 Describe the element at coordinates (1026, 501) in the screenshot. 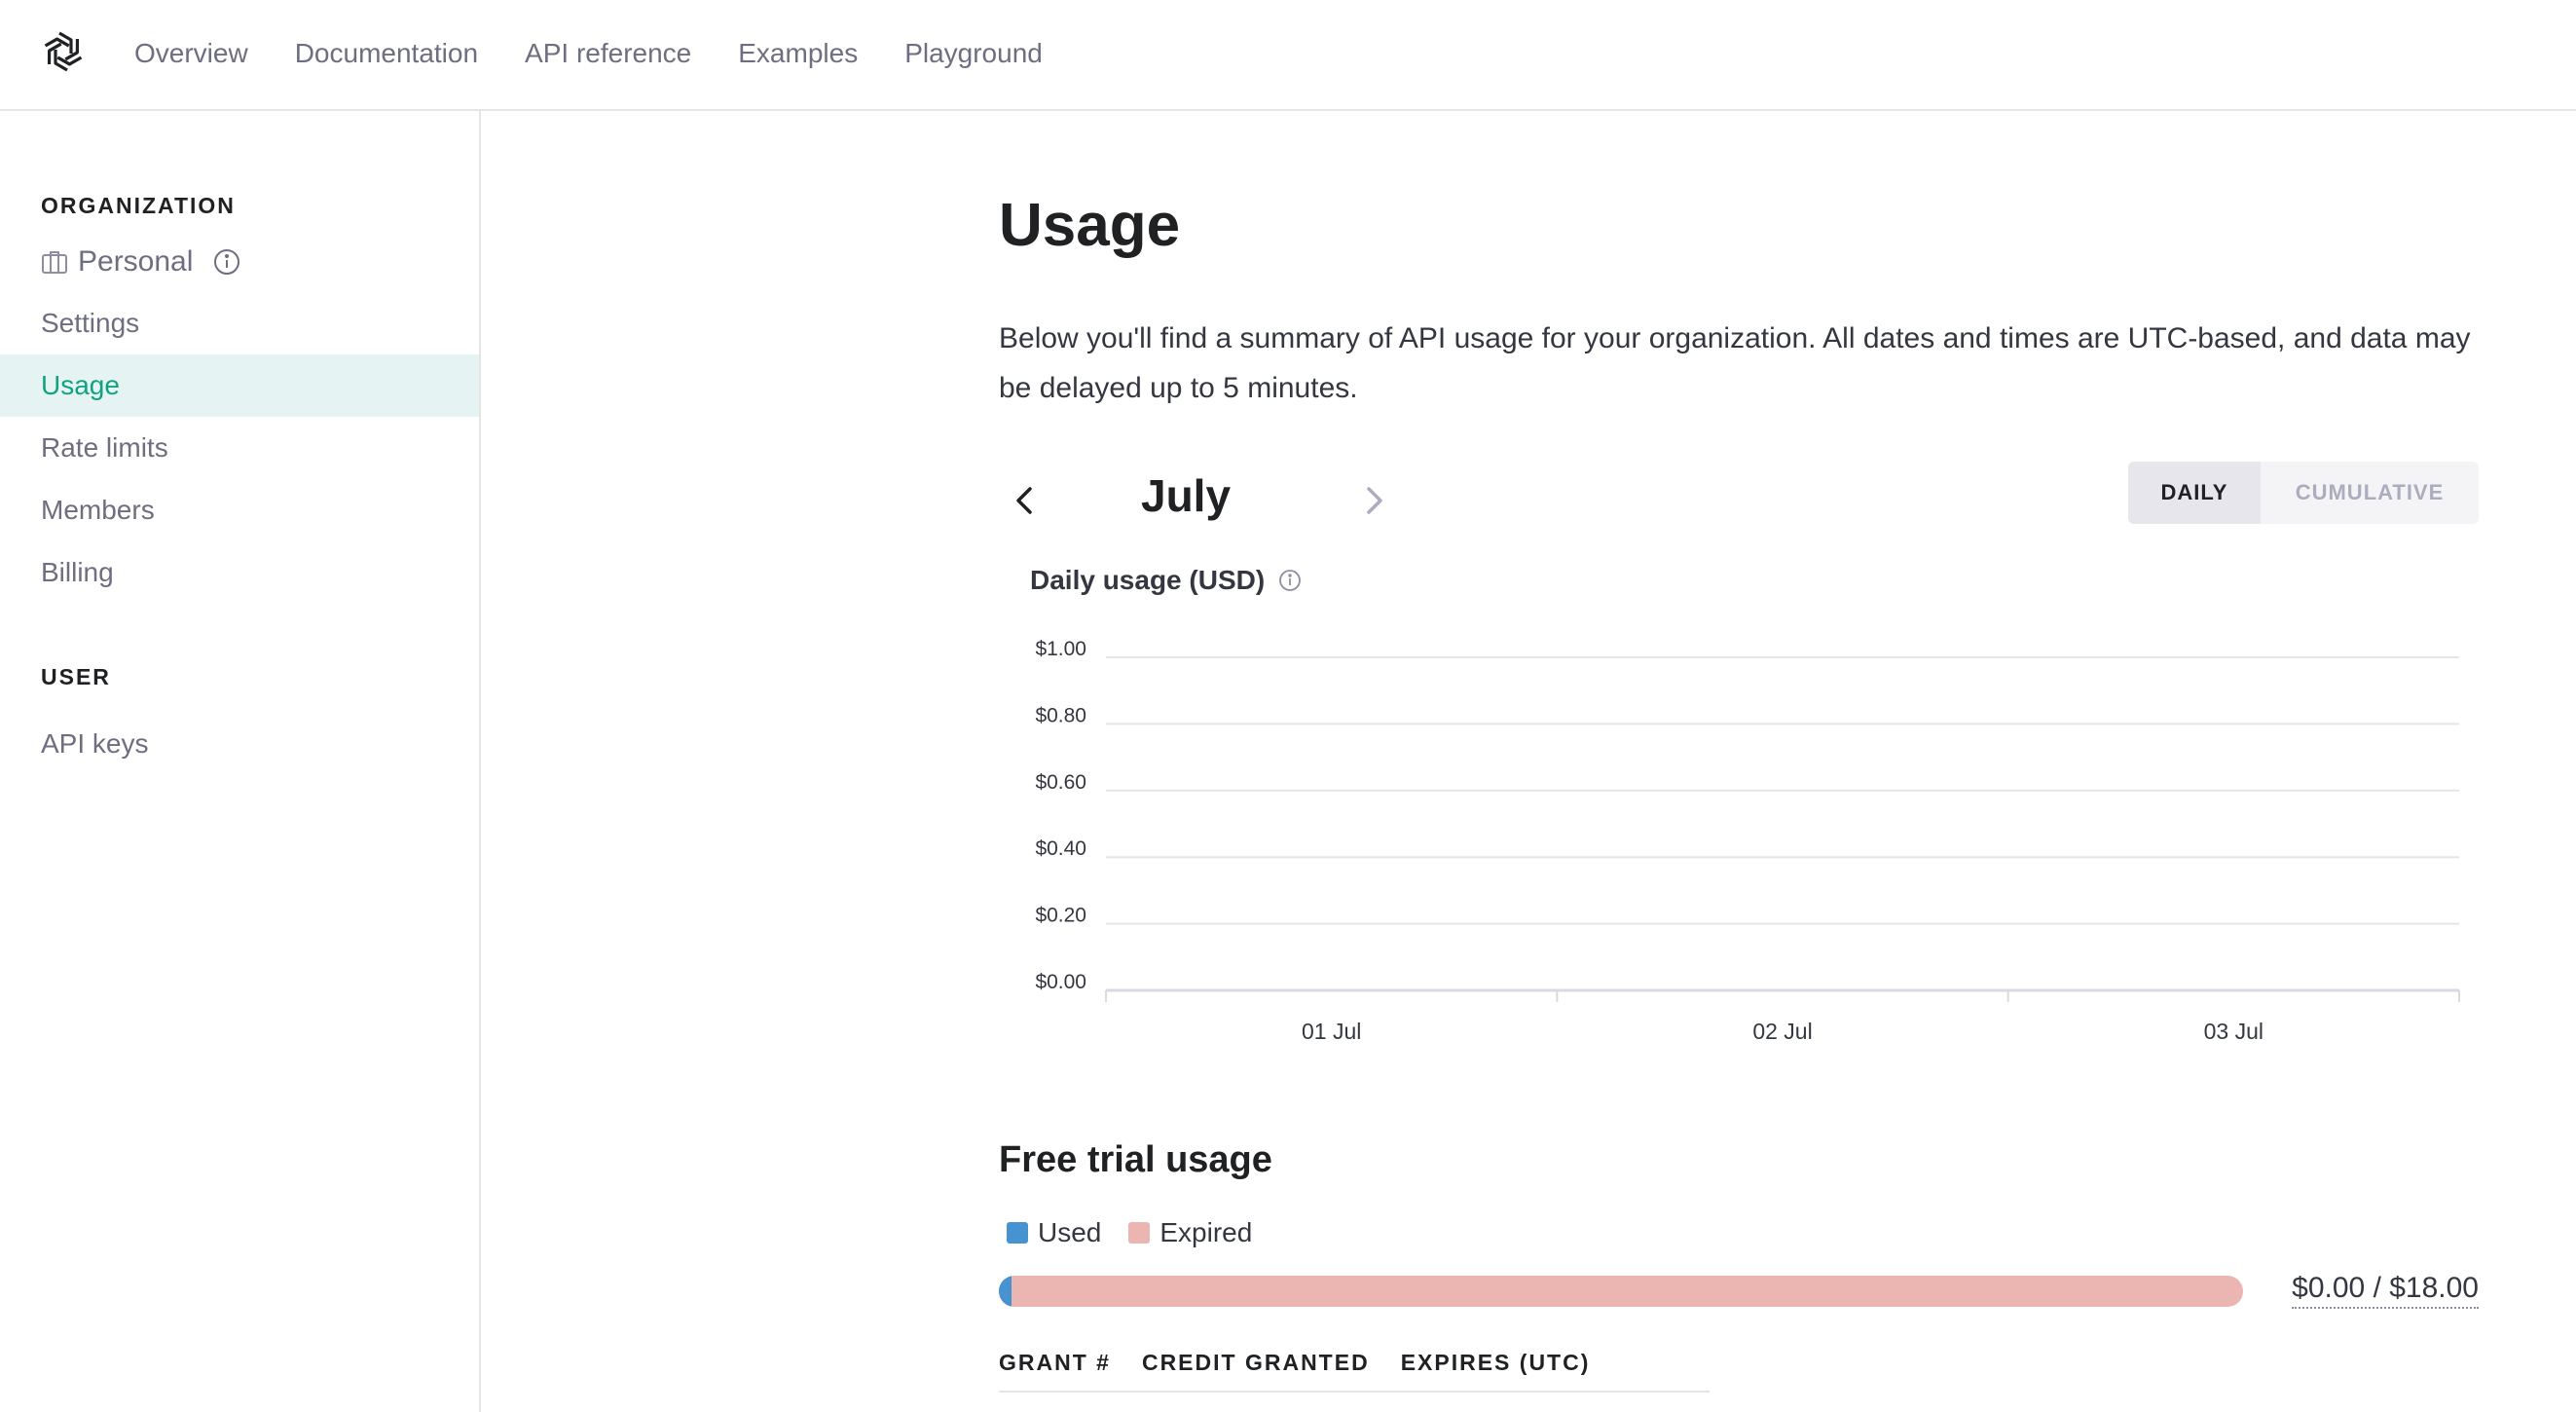

I see `chevron-left-icon` at that location.